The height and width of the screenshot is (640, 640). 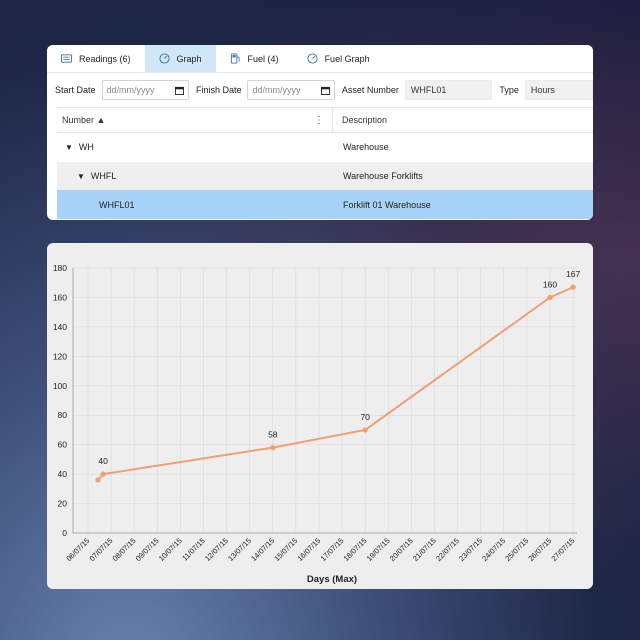 What do you see at coordinates (77, 549) in the screenshot?
I see `x-tick-label: 06/07/15` at bounding box center [77, 549].